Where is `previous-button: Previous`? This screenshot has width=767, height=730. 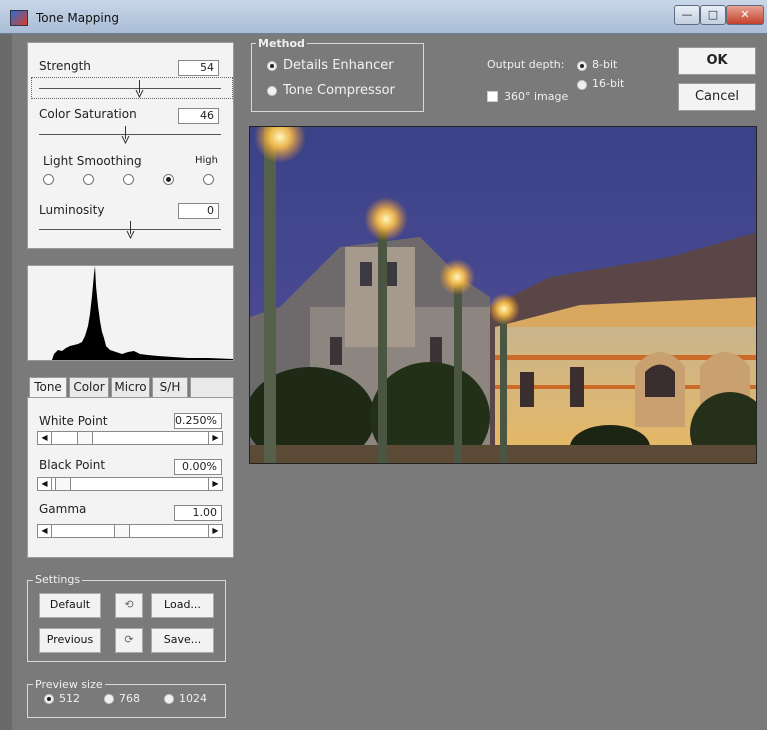
previous-button: Previous is located at coordinates (70, 640).